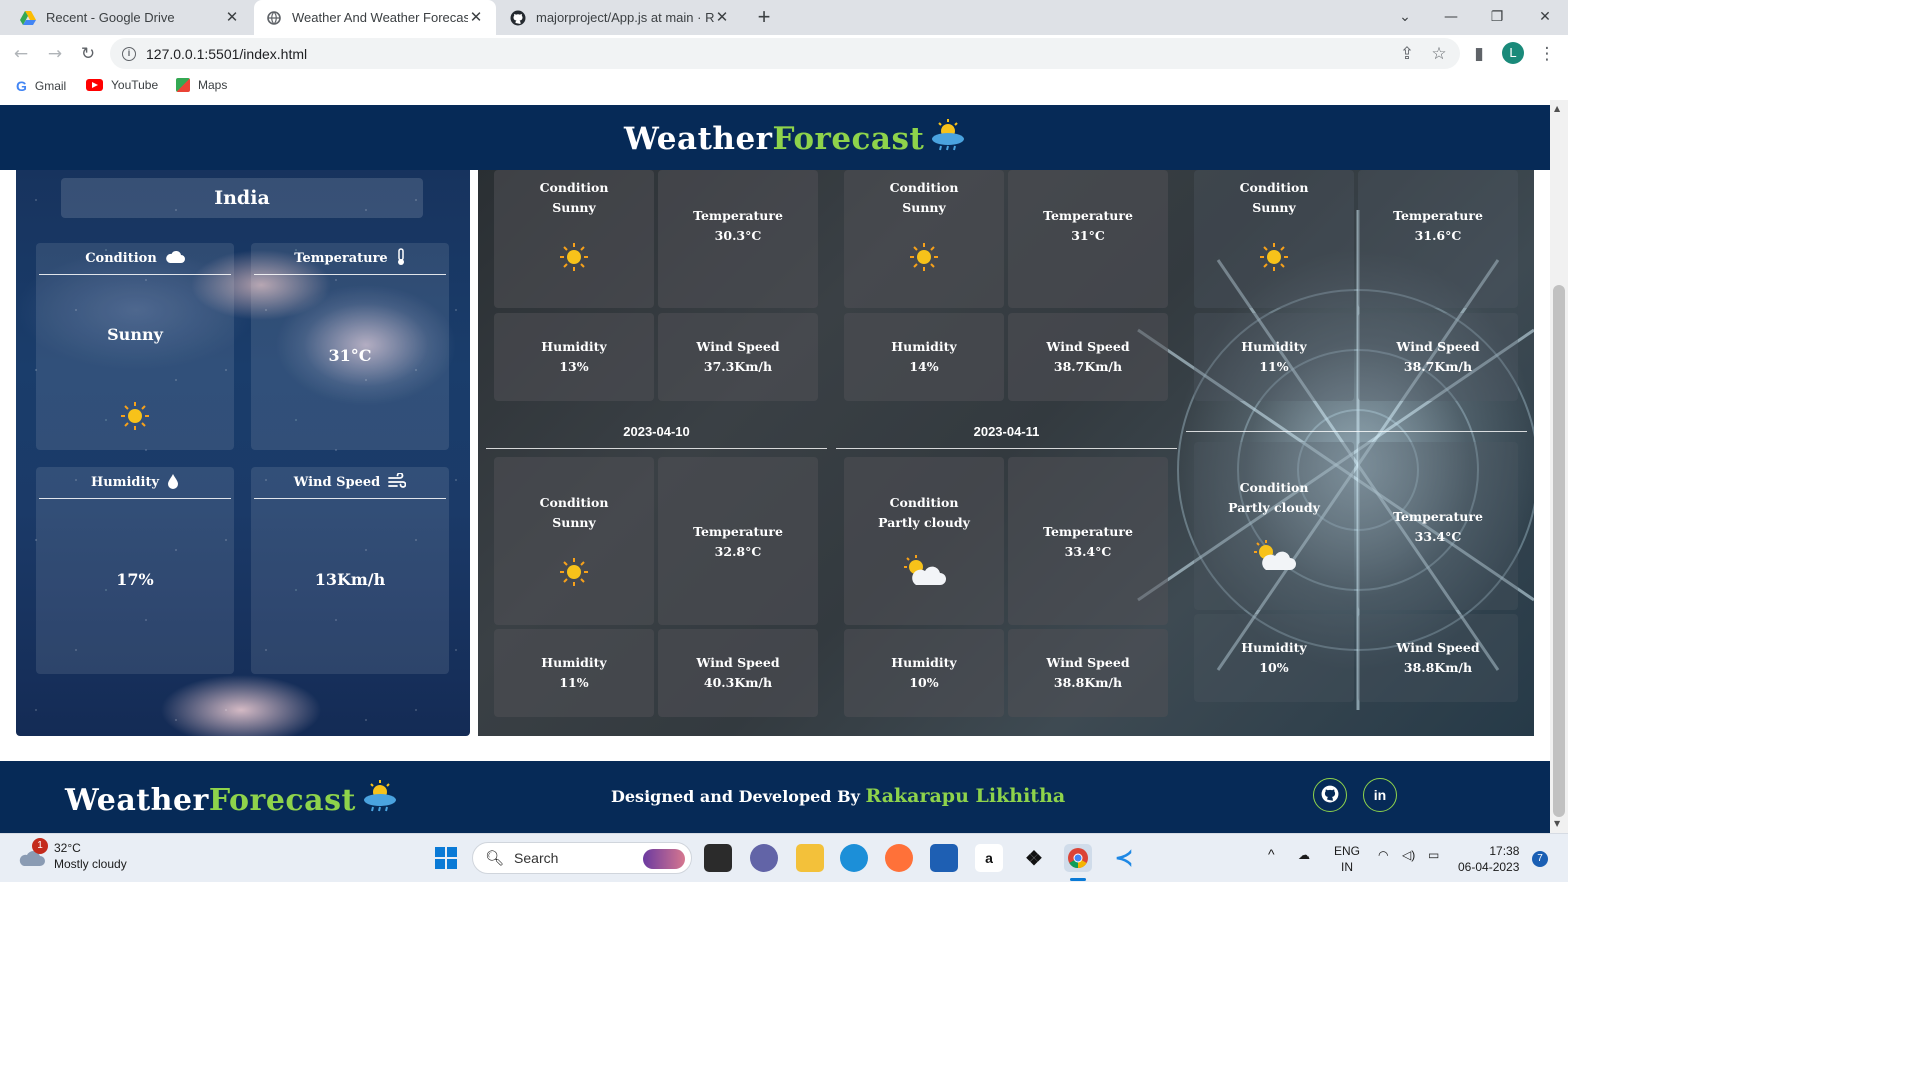 Image resolution: width=1920 pixels, height=1080 pixels. I want to click on taskbar-search: 🔍︎ Search, so click(582, 858).